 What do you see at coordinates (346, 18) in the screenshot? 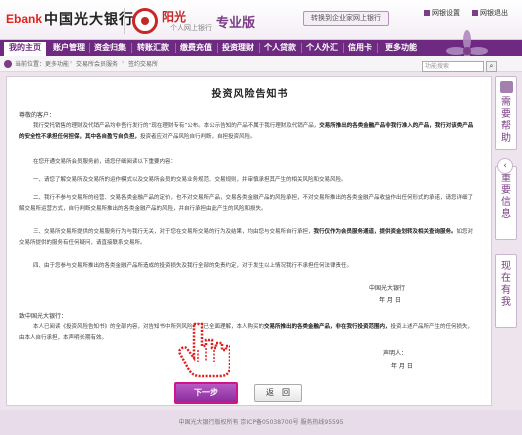
I see `enterprise-switch-button: 转换到企业家网上银行` at bounding box center [346, 18].